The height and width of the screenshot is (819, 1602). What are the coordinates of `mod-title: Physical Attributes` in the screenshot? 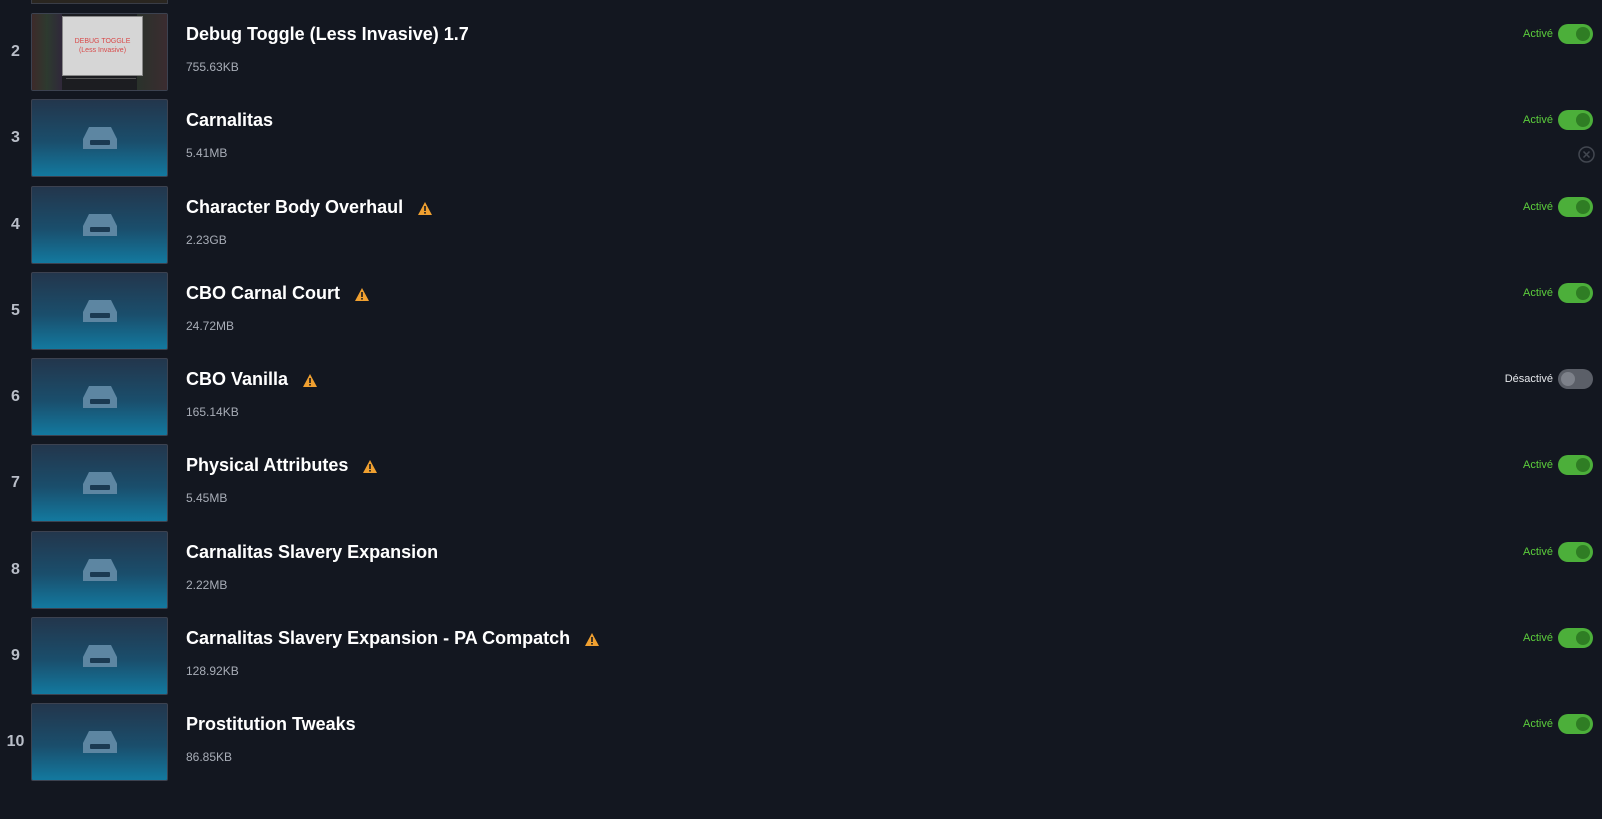 It's located at (282, 465).